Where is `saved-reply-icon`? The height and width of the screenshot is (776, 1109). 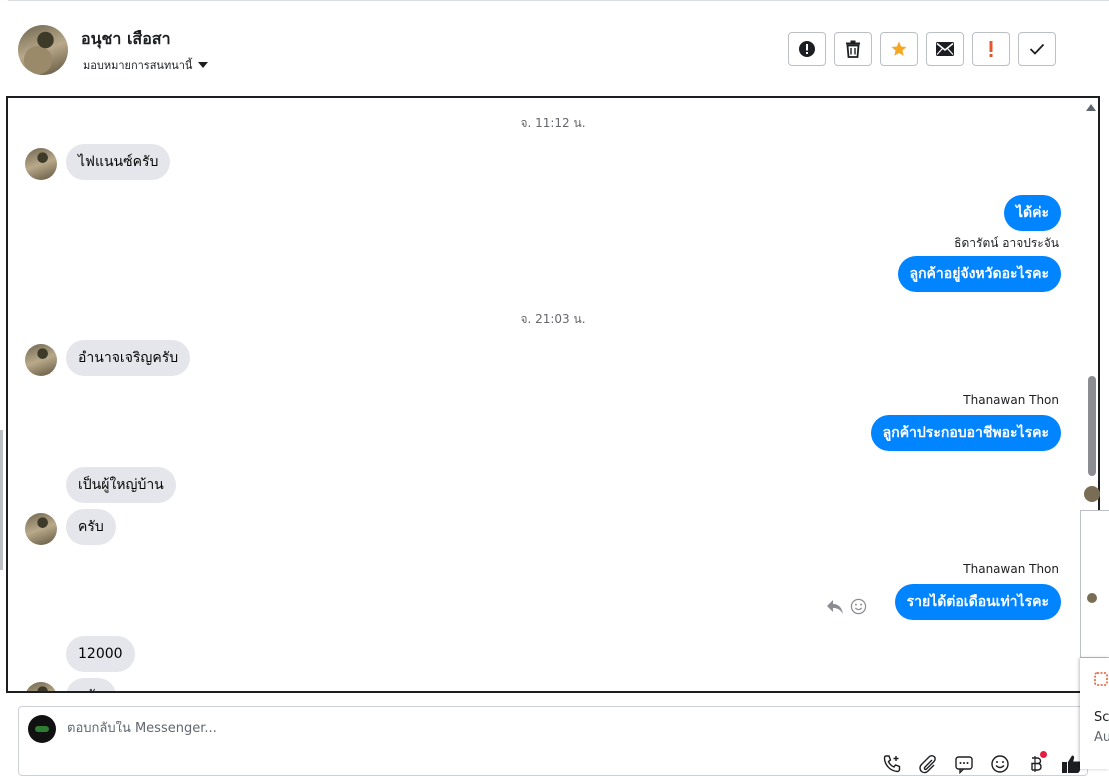
saved-reply-icon is located at coordinates (964, 765).